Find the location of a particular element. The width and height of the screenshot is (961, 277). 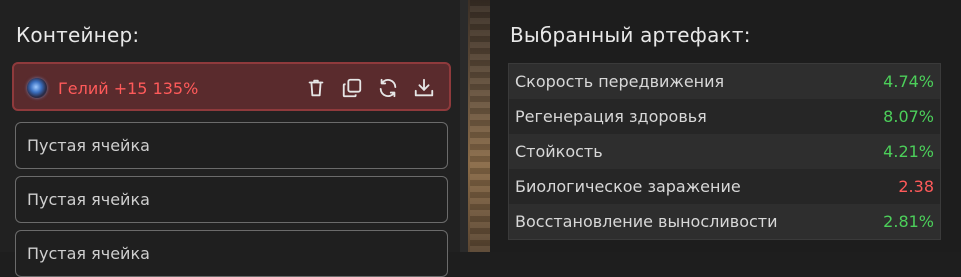

stat-row: Биологическое заражение 2.38 is located at coordinates (724, 186).